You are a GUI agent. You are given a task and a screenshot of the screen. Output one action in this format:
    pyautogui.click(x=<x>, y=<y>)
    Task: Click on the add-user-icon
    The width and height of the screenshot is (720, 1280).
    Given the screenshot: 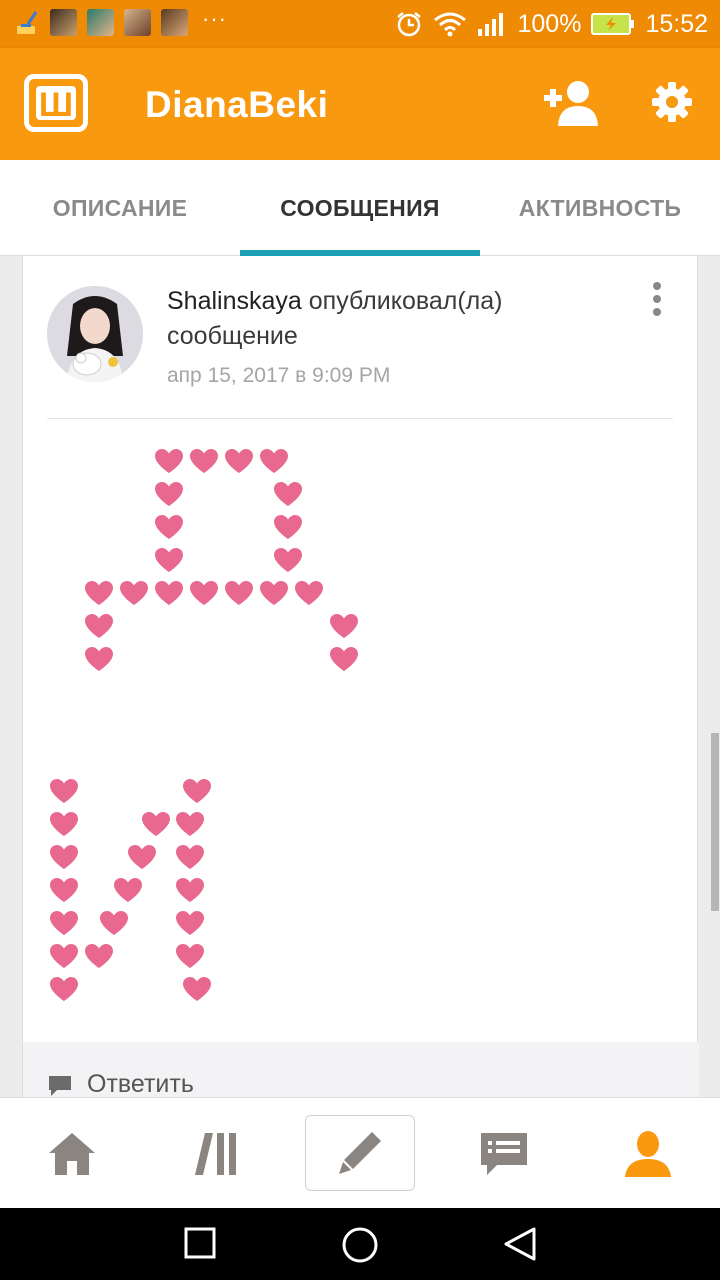 What is the action you would take?
    pyautogui.click(x=571, y=103)
    